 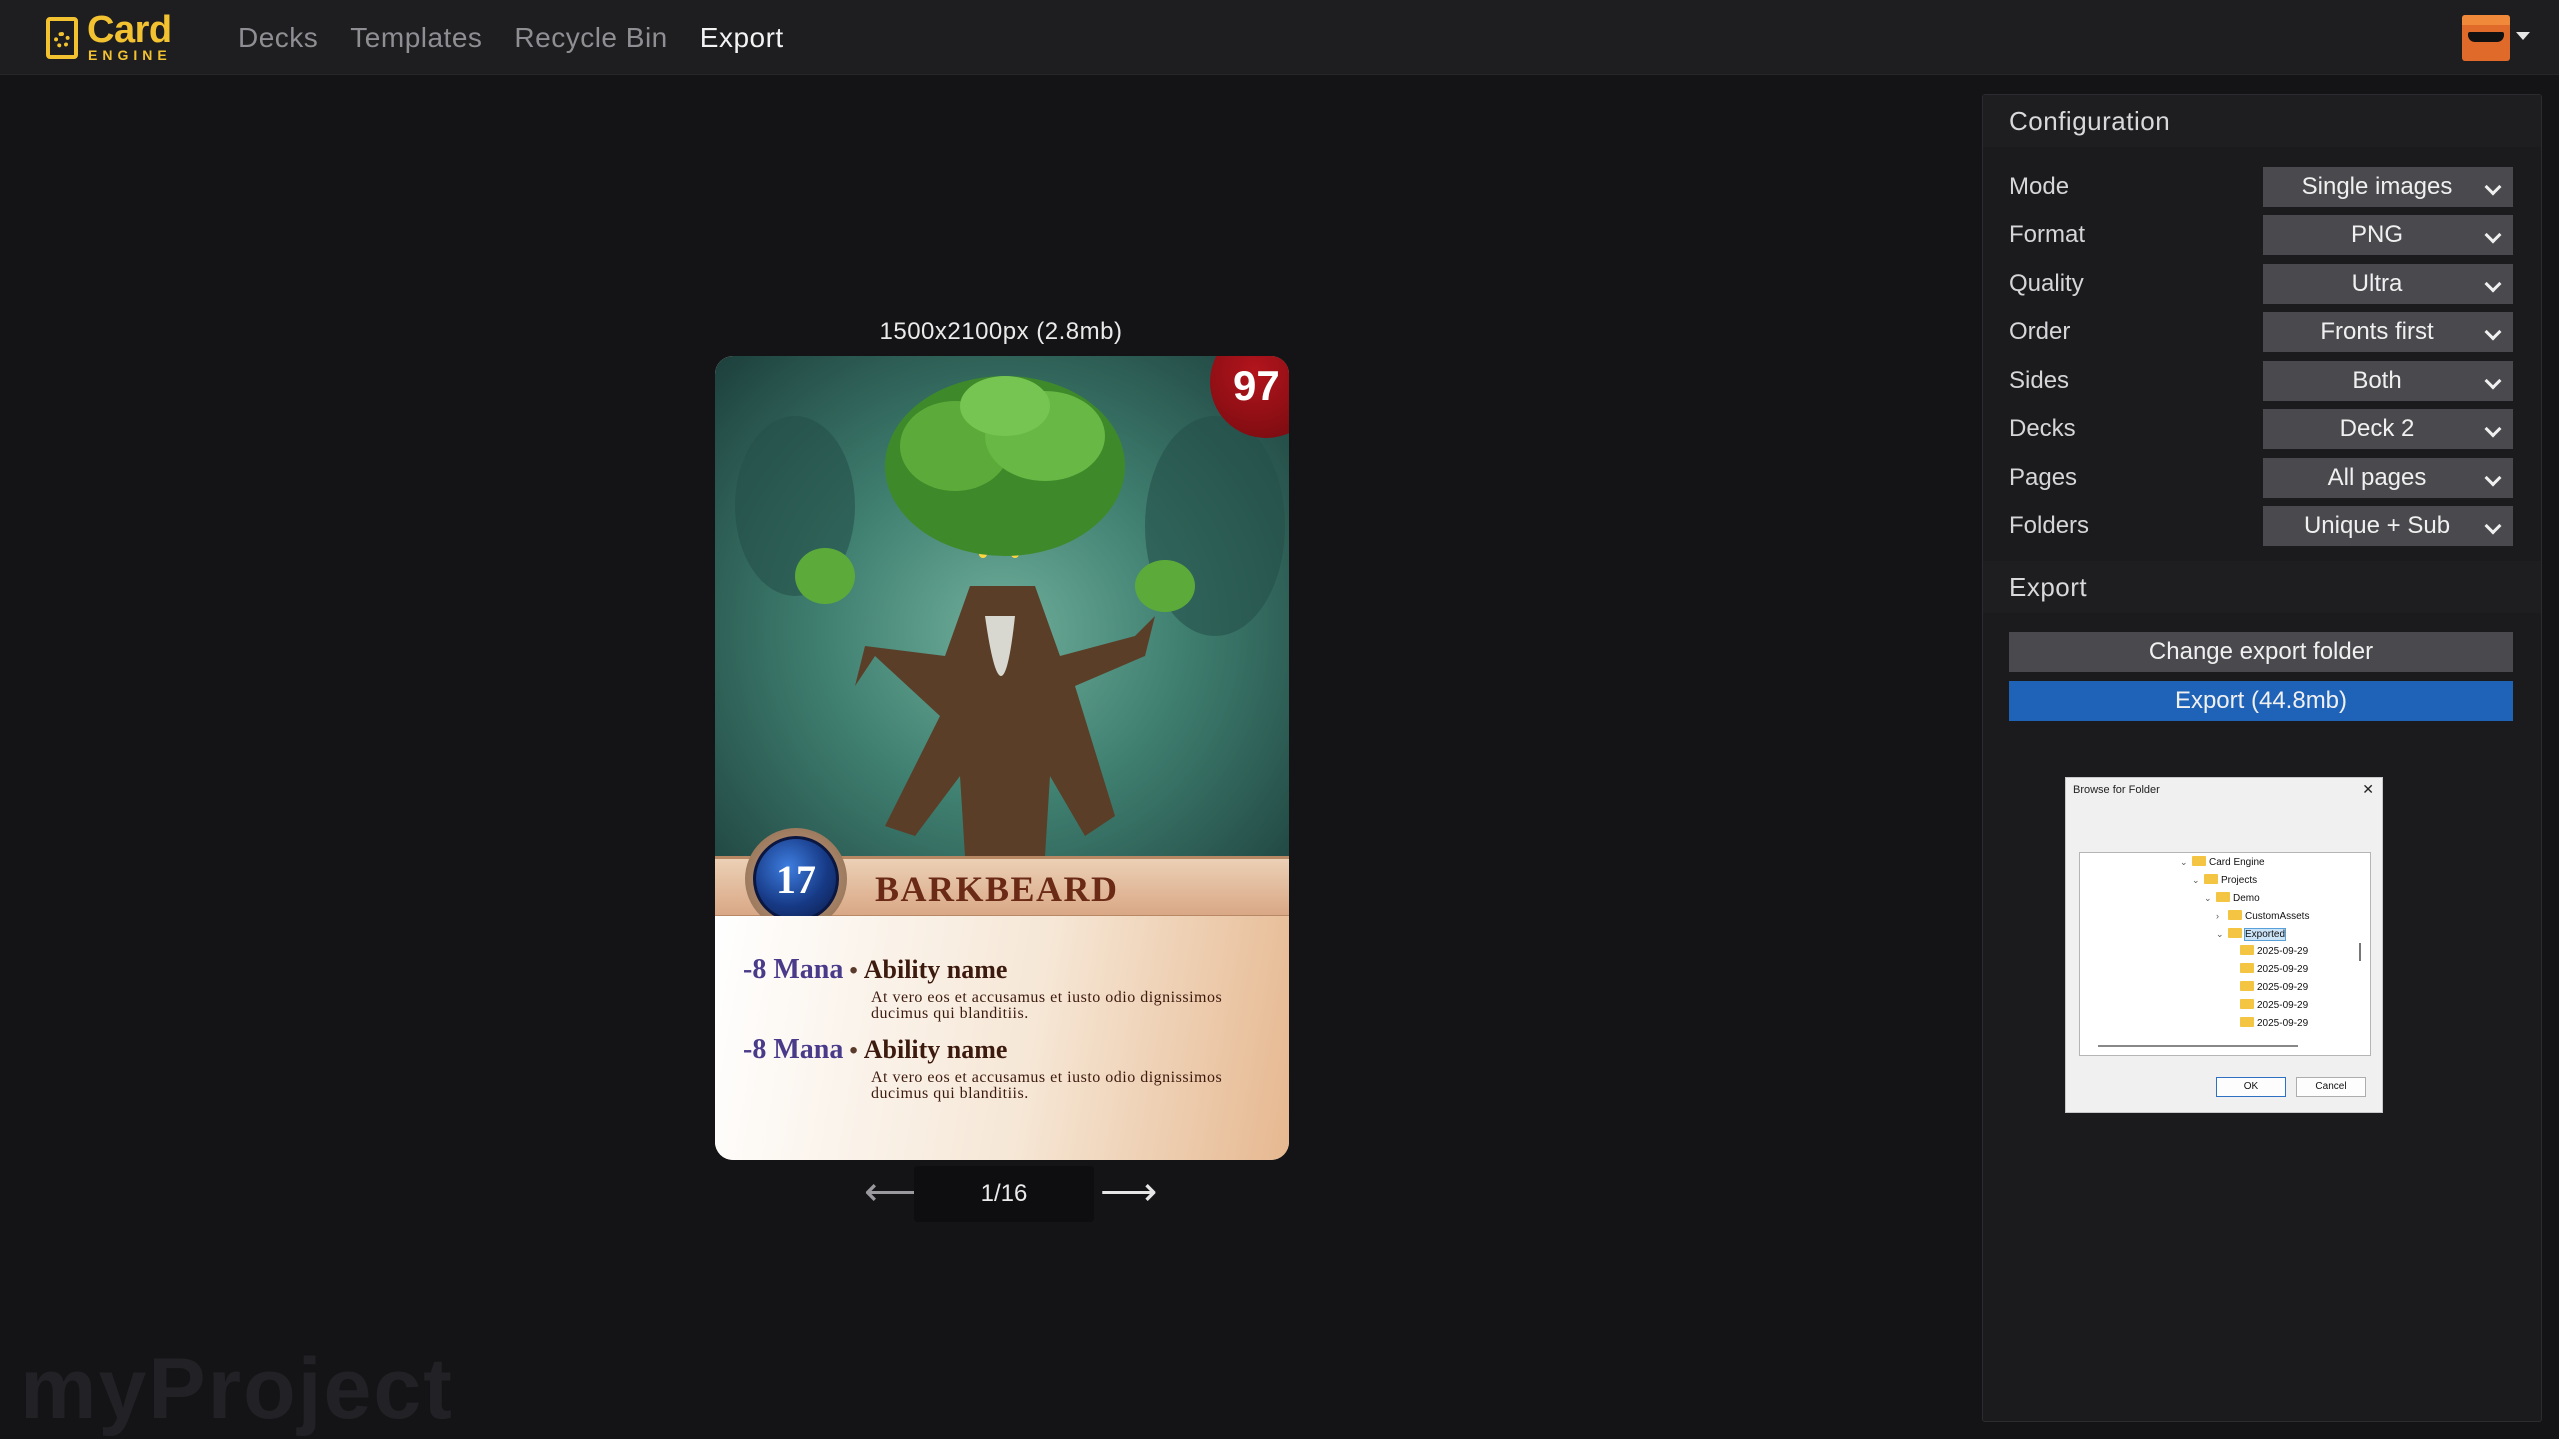 What do you see at coordinates (2261, 652) in the screenshot?
I see `change-export-folder-button: Change export folder` at bounding box center [2261, 652].